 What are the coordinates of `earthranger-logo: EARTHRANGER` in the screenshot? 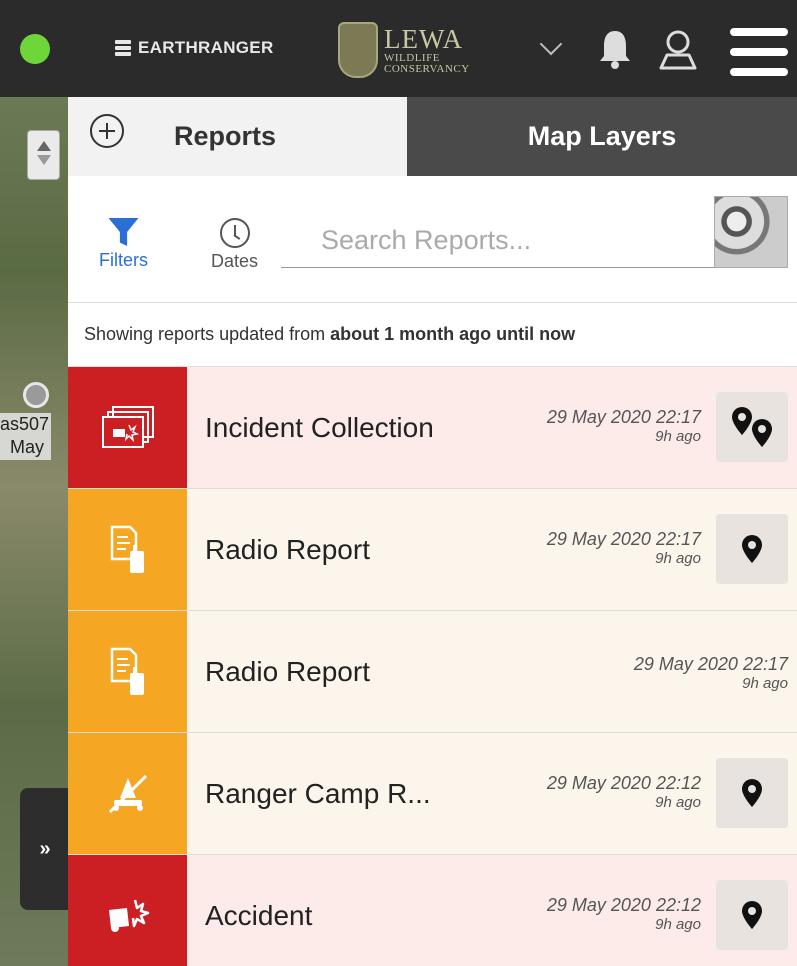 It's located at (194, 48).